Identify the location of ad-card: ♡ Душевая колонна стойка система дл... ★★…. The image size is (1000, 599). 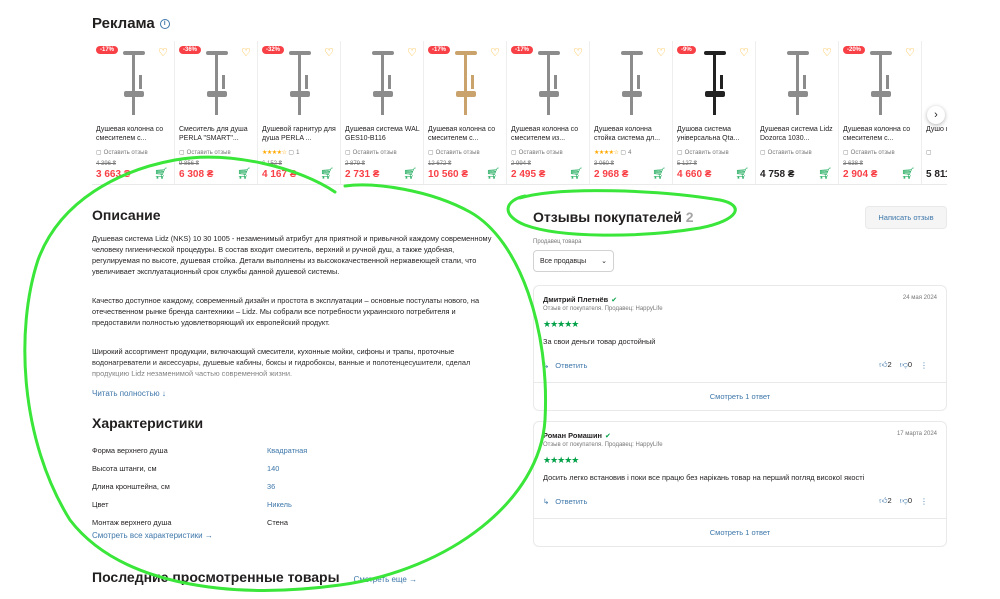
(631, 112).